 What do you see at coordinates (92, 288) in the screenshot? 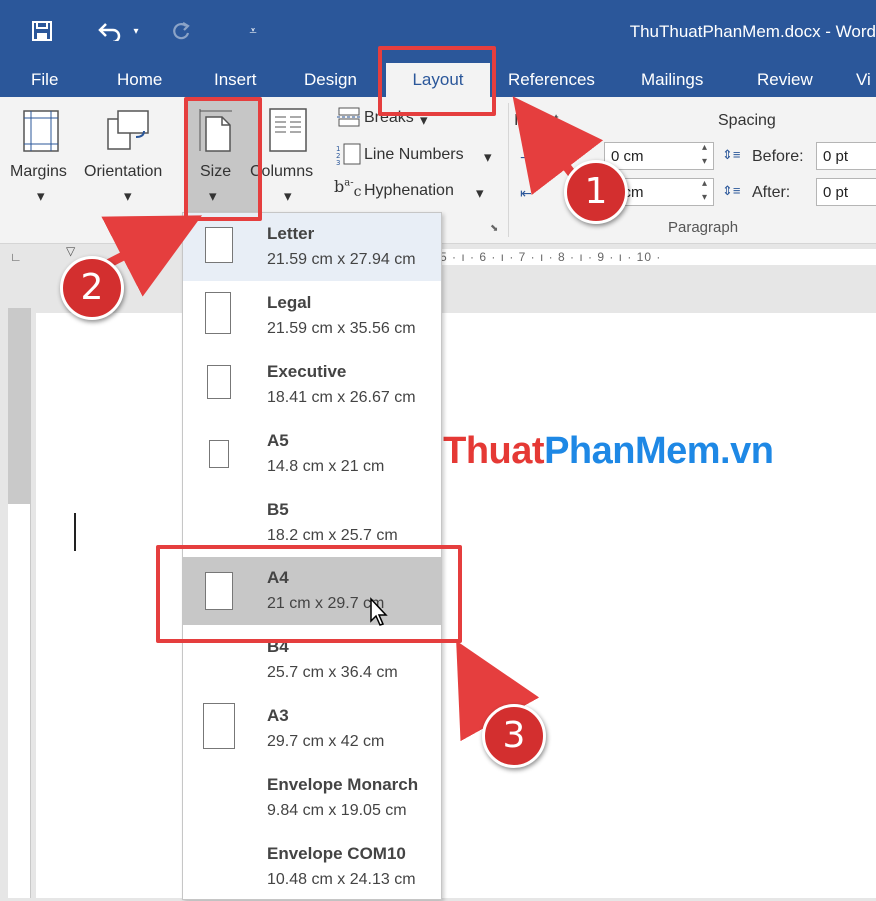
I see `step-2-badge: 2` at bounding box center [92, 288].